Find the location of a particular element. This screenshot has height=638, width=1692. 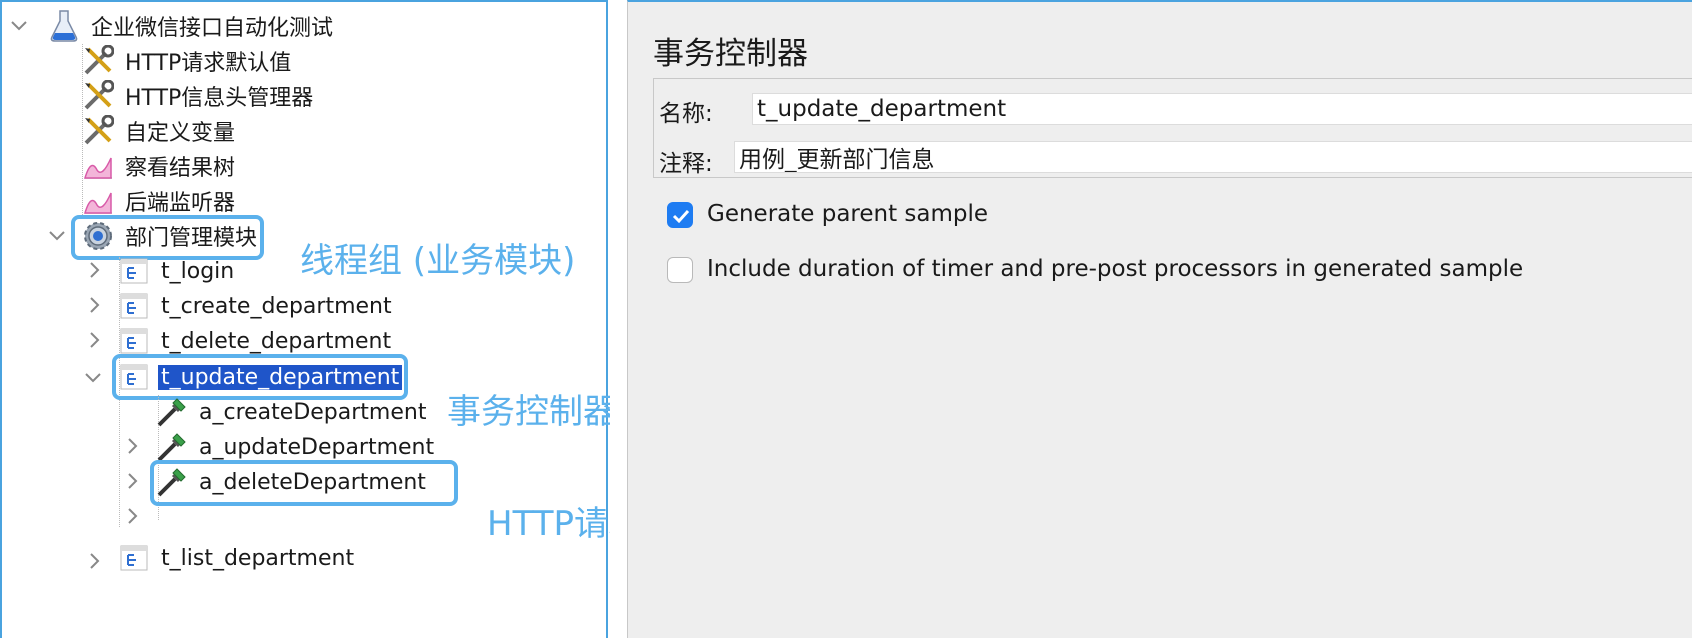

tree-node-label: a_createDepartment is located at coordinates (313, 412).